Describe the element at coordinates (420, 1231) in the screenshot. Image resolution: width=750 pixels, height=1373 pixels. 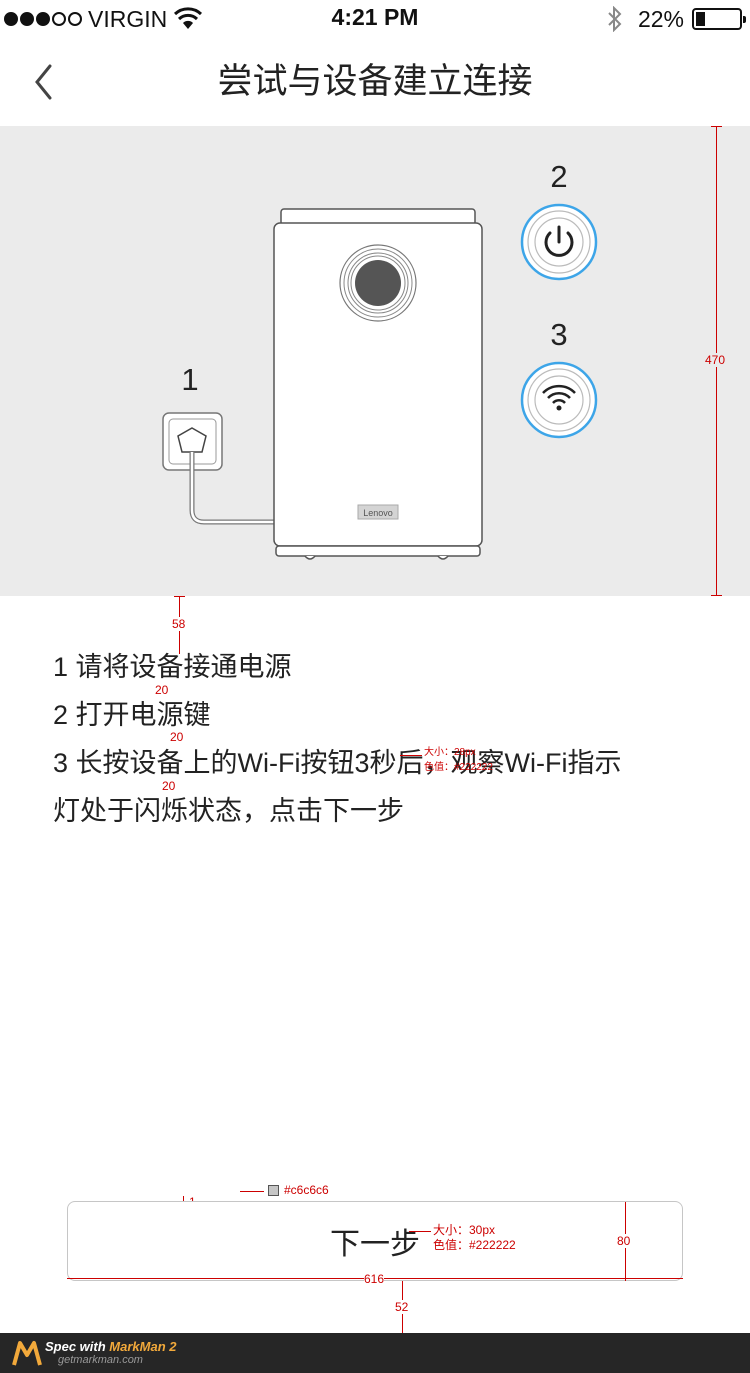
I see `spec-button-text-pointer` at that location.